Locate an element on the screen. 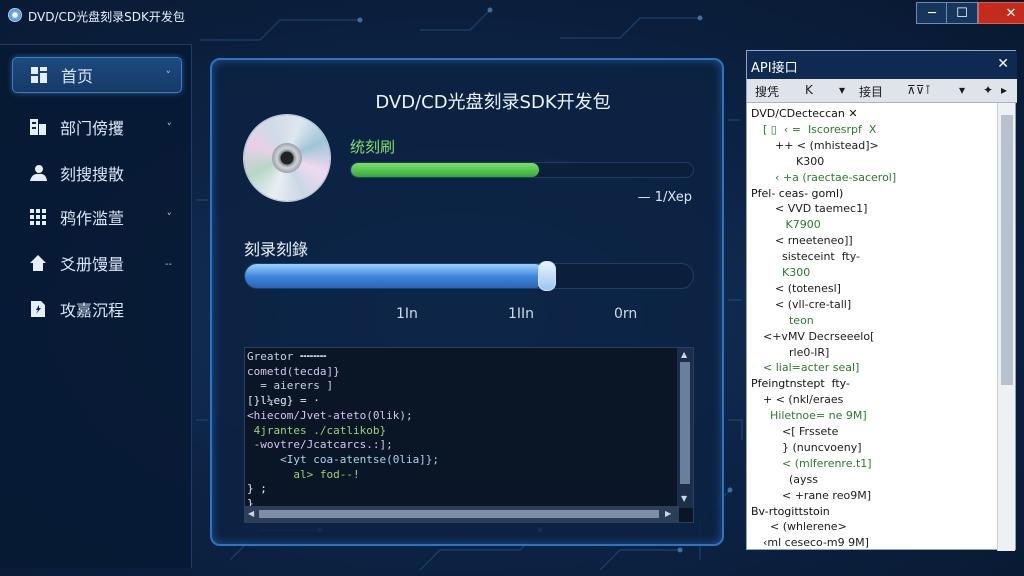 Image resolution: width=1024 pixels, height=576 pixels. grid-icon is located at coordinates (38, 217).